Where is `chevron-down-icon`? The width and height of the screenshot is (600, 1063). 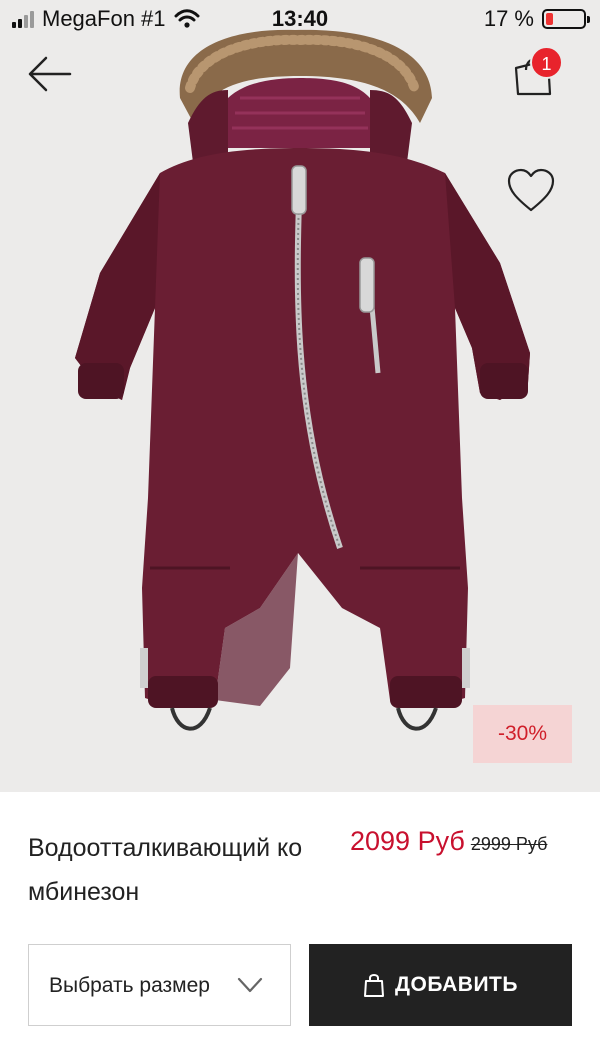
chevron-down-icon is located at coordinates (250, 985).